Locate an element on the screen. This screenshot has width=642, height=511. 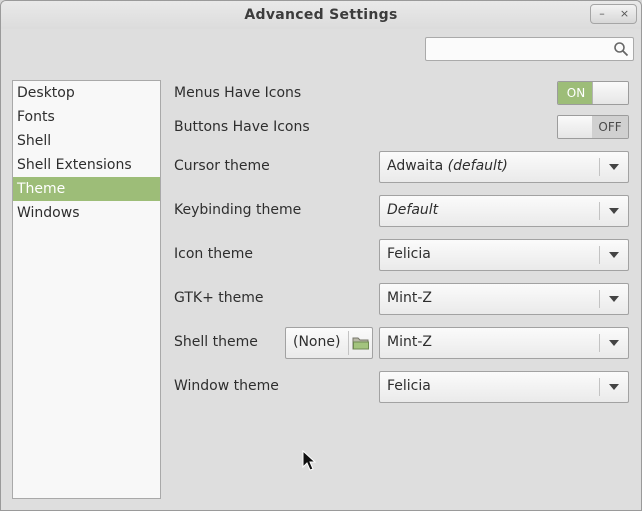
file-button-separator is located at coordinates (348, 343).